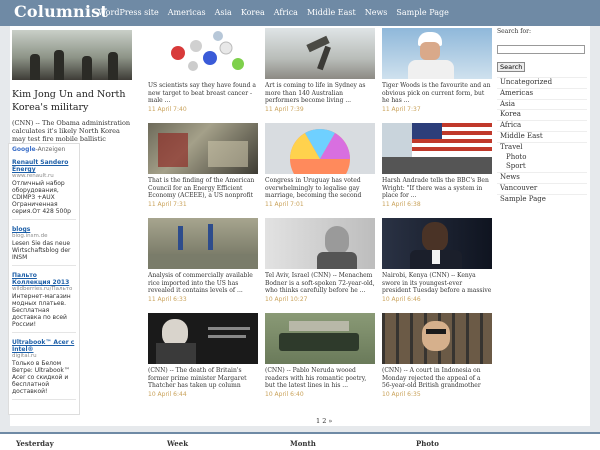 The height and width of the screenshot is (450, 600). What do you see at coordinates (44, 229) in the screenshot?
I see `ad-title: blogs` at bounding box center [44, 229].